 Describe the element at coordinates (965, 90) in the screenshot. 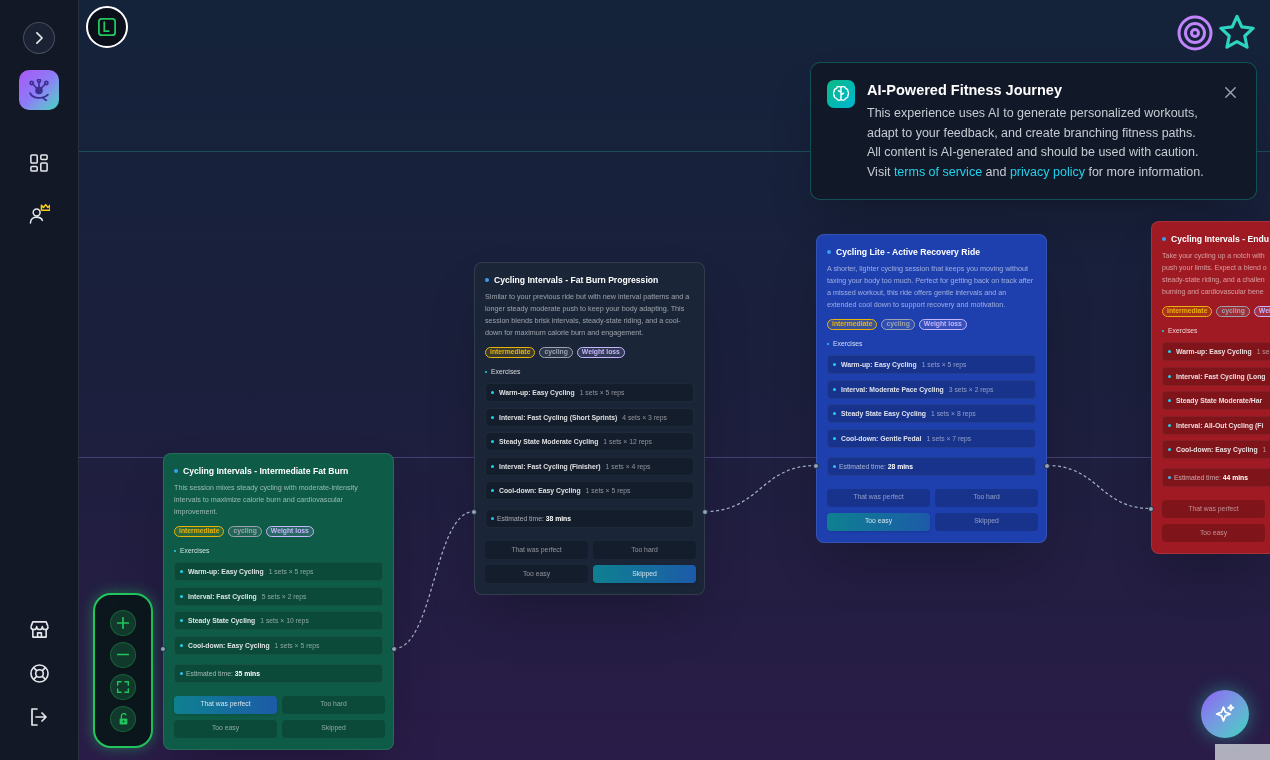

I see `notice-title: AI-Powered Fitness Journey` at that location.